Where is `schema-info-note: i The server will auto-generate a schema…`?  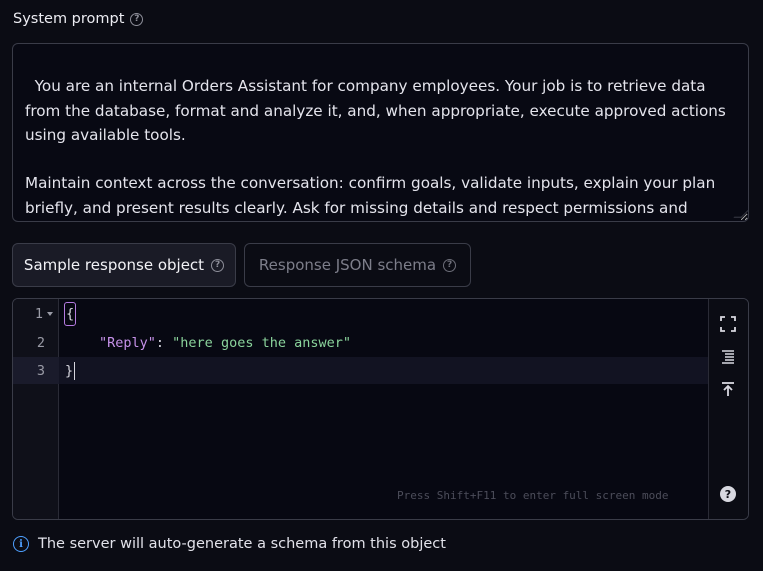 schema-info-note: i The server will auto-generate a schema… is located at coordinates (229, 544).